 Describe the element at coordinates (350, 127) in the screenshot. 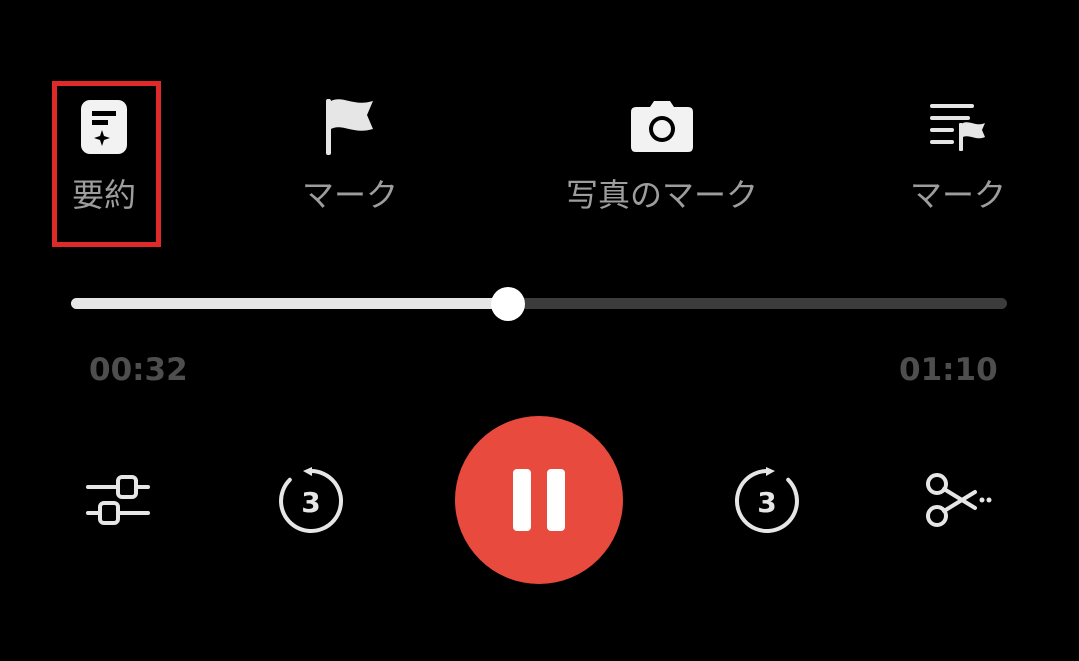

I see `flag-icon` at that location.